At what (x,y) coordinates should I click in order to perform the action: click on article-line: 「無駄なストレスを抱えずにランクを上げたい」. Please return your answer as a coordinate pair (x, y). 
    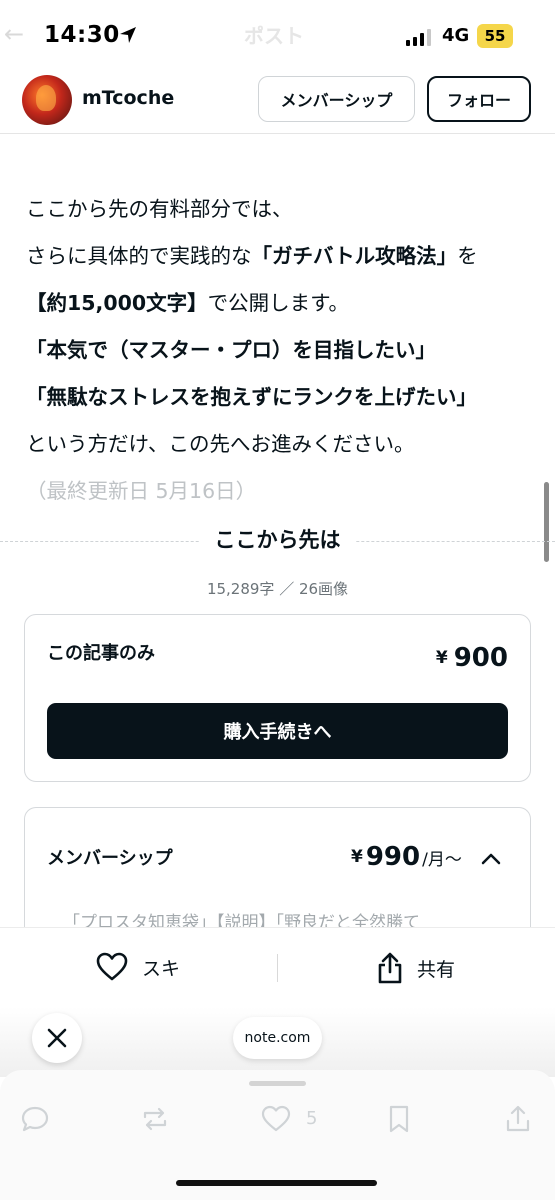
    Looking at the image, I should click on (251, 397).